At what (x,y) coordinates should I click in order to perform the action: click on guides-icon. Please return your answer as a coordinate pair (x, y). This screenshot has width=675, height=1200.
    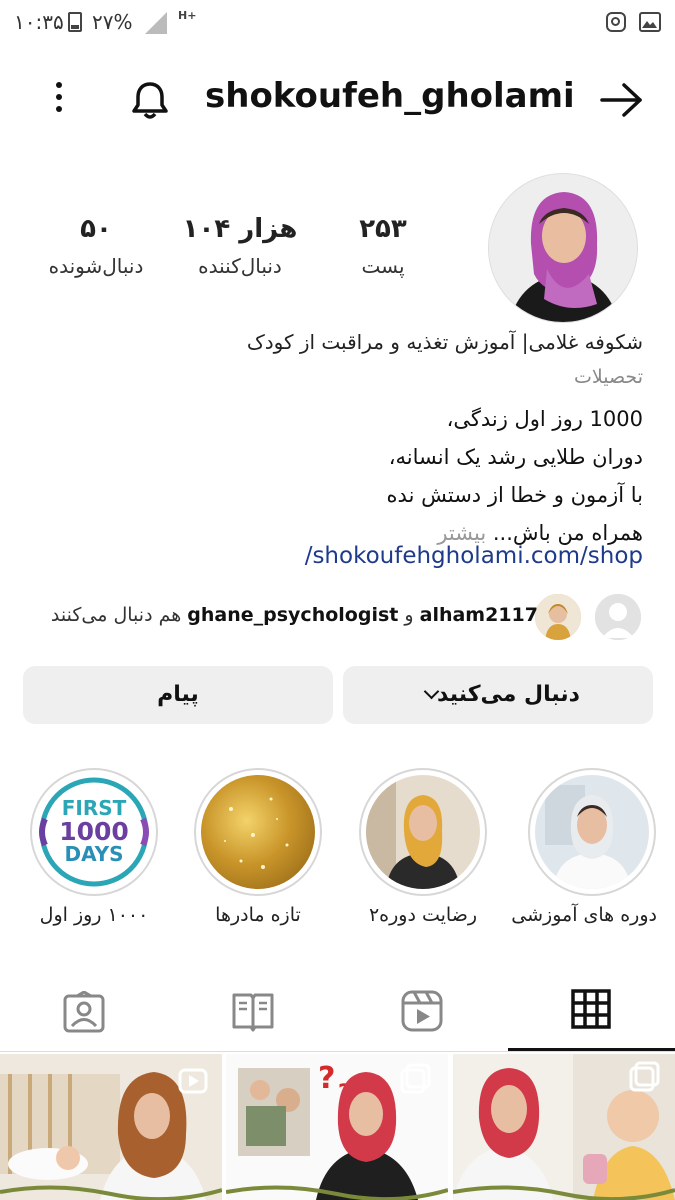
    Looking at the image, I should click on (253, 1012).